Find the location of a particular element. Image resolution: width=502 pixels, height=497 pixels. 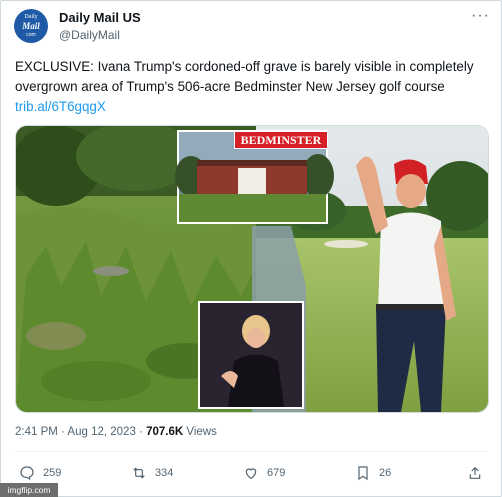

like-button: 679 is located at coordinates (264, 473).